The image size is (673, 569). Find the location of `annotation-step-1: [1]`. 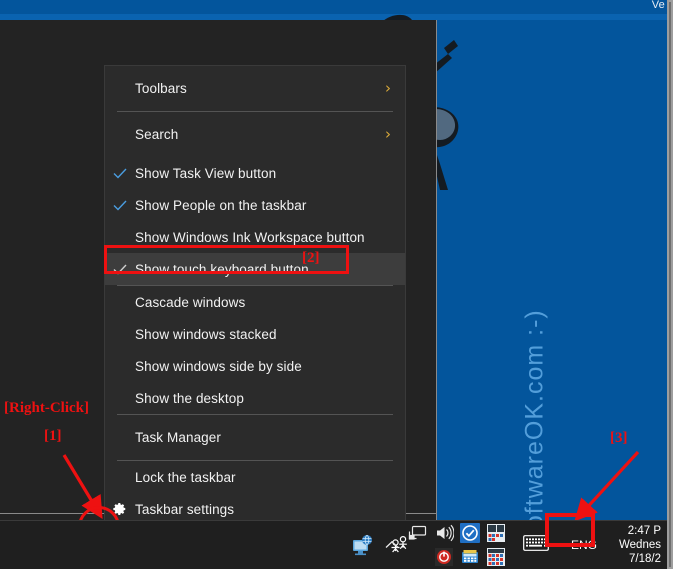

annotation-step-1: [1] is located at coordinates (53, 436).